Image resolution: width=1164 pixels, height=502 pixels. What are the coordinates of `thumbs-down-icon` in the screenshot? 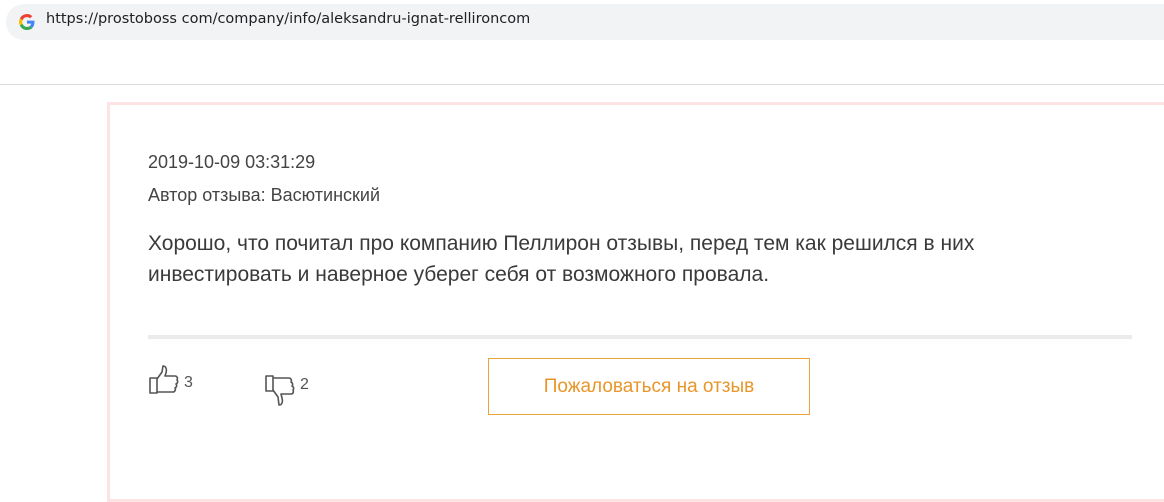 It's located at (280, 390).